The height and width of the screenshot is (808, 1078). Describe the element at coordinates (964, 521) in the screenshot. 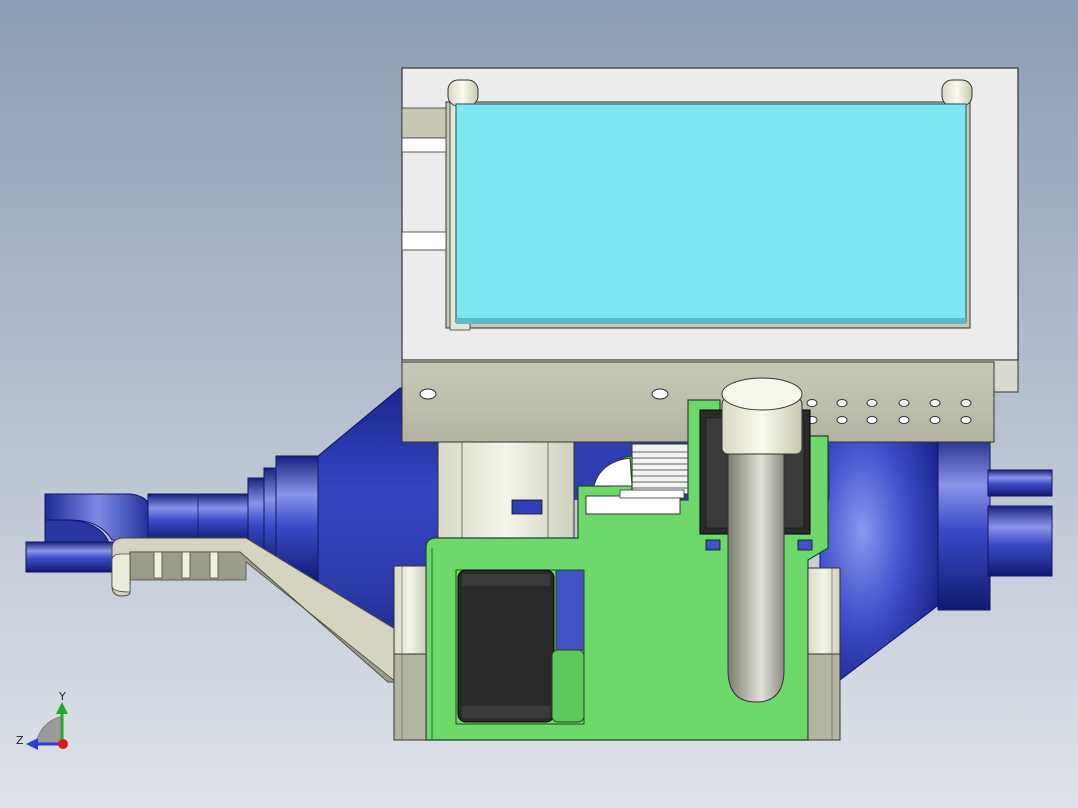

I see `duct-right-cap` at that location.